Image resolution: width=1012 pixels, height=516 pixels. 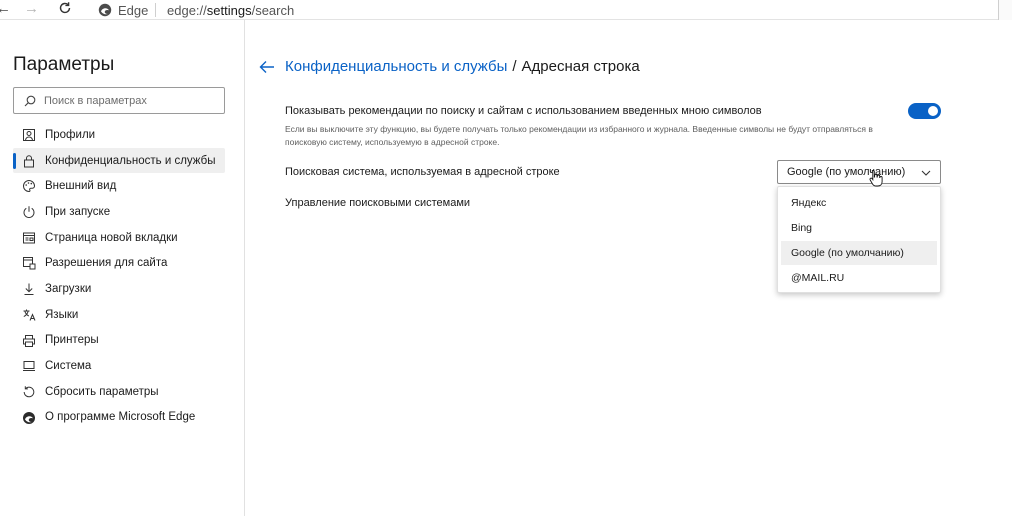 What do you see at coordinates (29, 263) in the screenshot?
I see `site-permissions-icon` at bounding box center [29, 263].